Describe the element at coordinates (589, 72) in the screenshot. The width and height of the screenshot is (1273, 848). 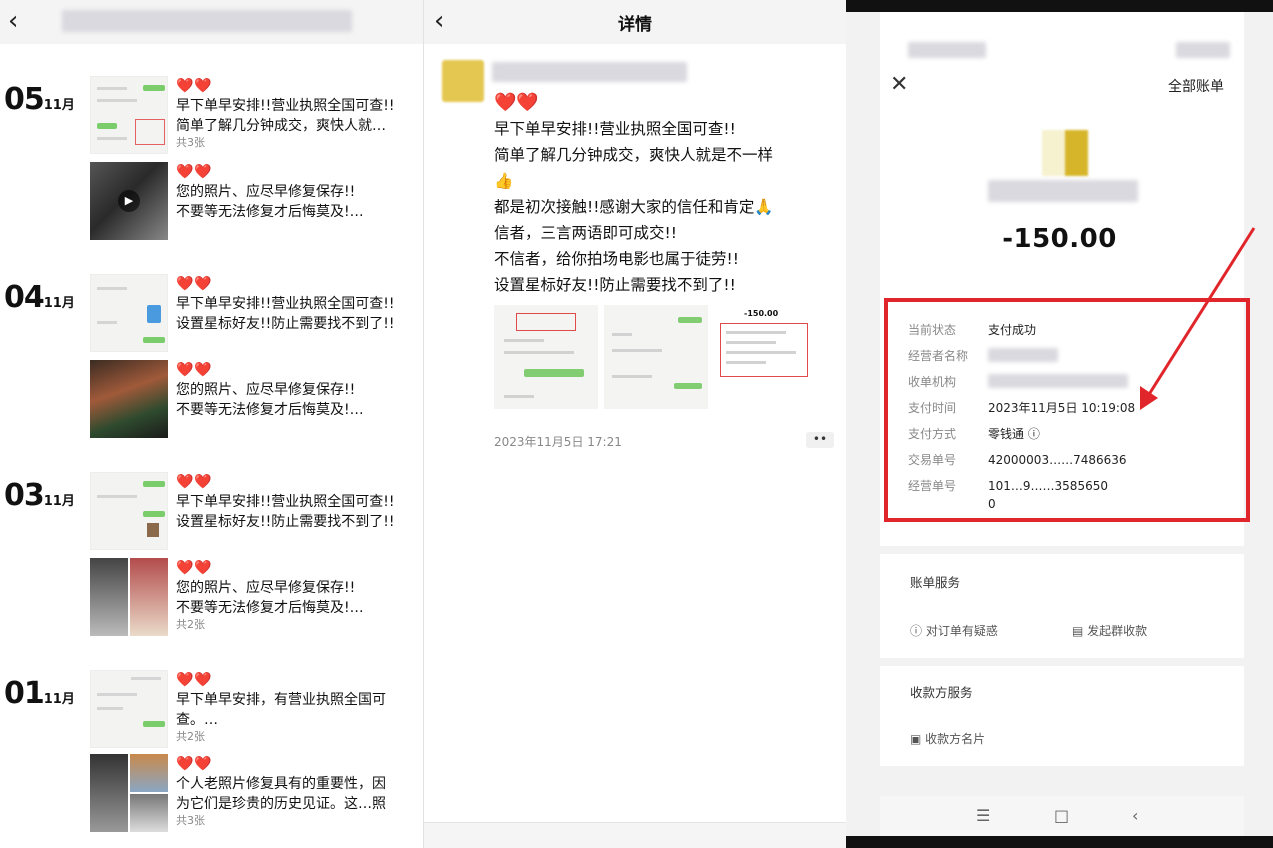
I see `blurred-nickname` at that location.